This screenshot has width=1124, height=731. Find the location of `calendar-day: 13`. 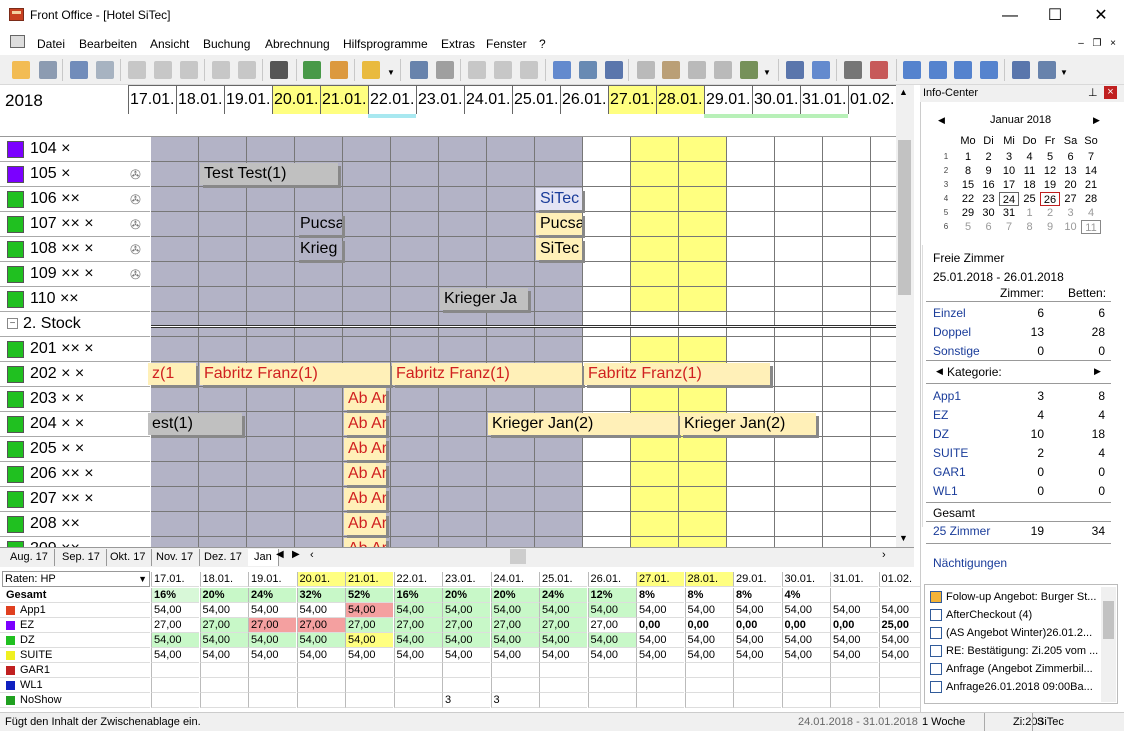

calendar-day: 13 is located at coordinates (1071, 171).